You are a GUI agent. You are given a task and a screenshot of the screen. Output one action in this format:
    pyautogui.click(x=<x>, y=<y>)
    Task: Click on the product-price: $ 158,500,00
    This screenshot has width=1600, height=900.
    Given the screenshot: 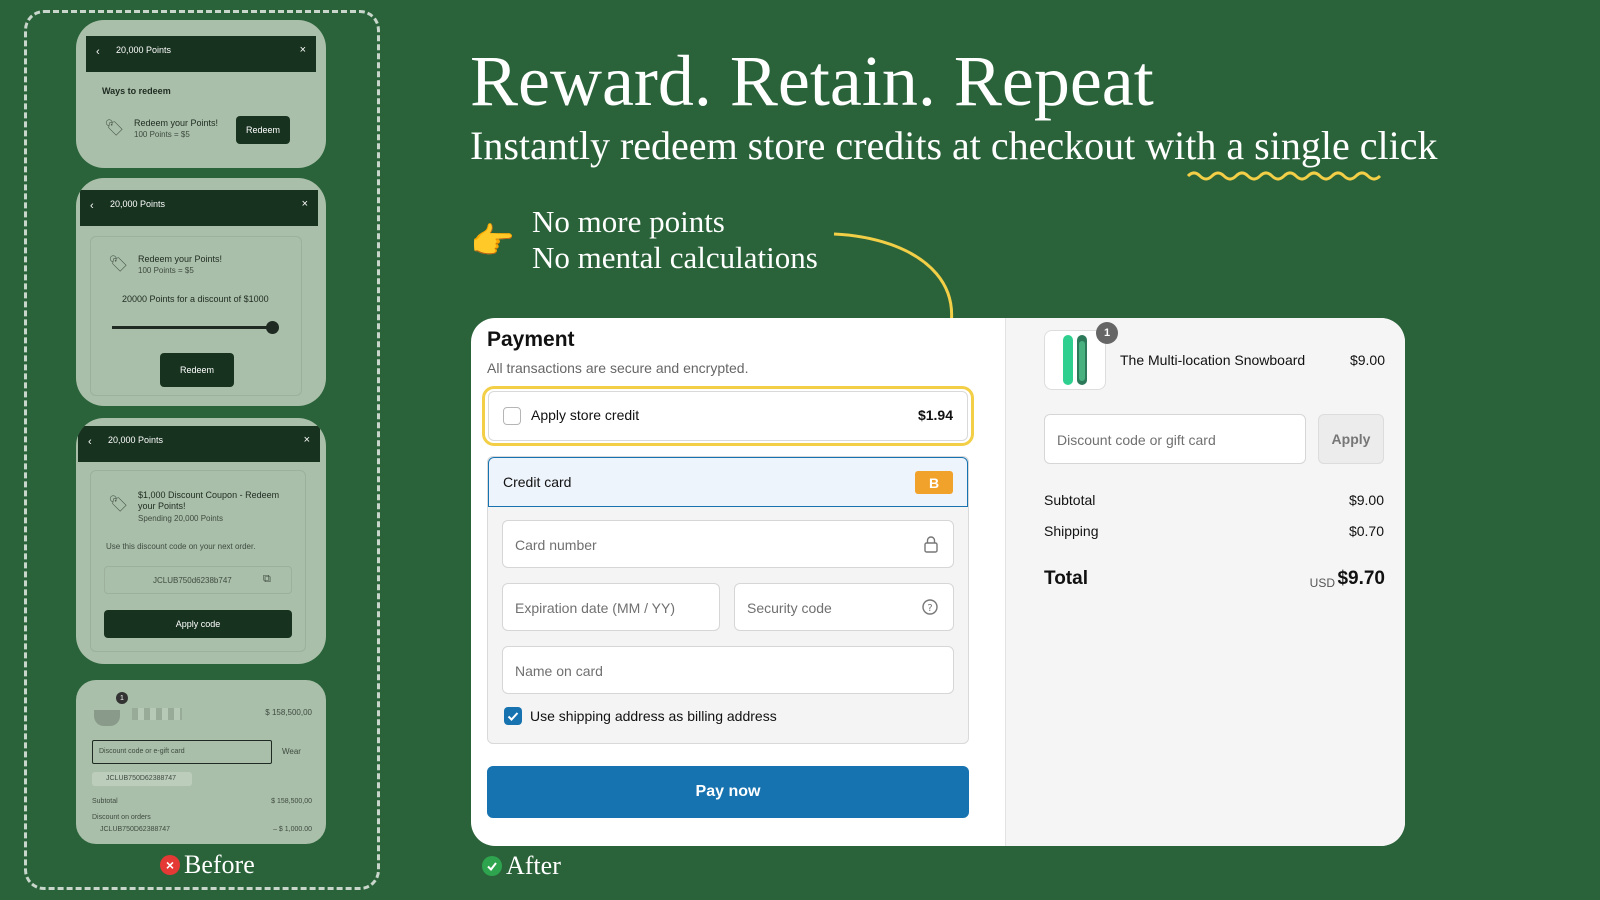 What is the action you would take?
    pyautogui.click(x=288, y=712)
    